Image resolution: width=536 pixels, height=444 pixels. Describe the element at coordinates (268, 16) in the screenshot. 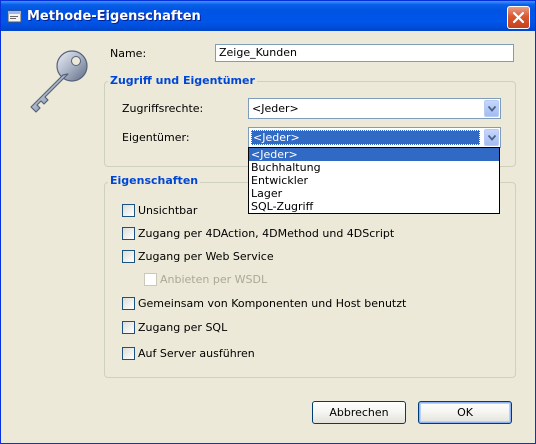

I see `title-bar: Methode-Eigenschaften` at that location.